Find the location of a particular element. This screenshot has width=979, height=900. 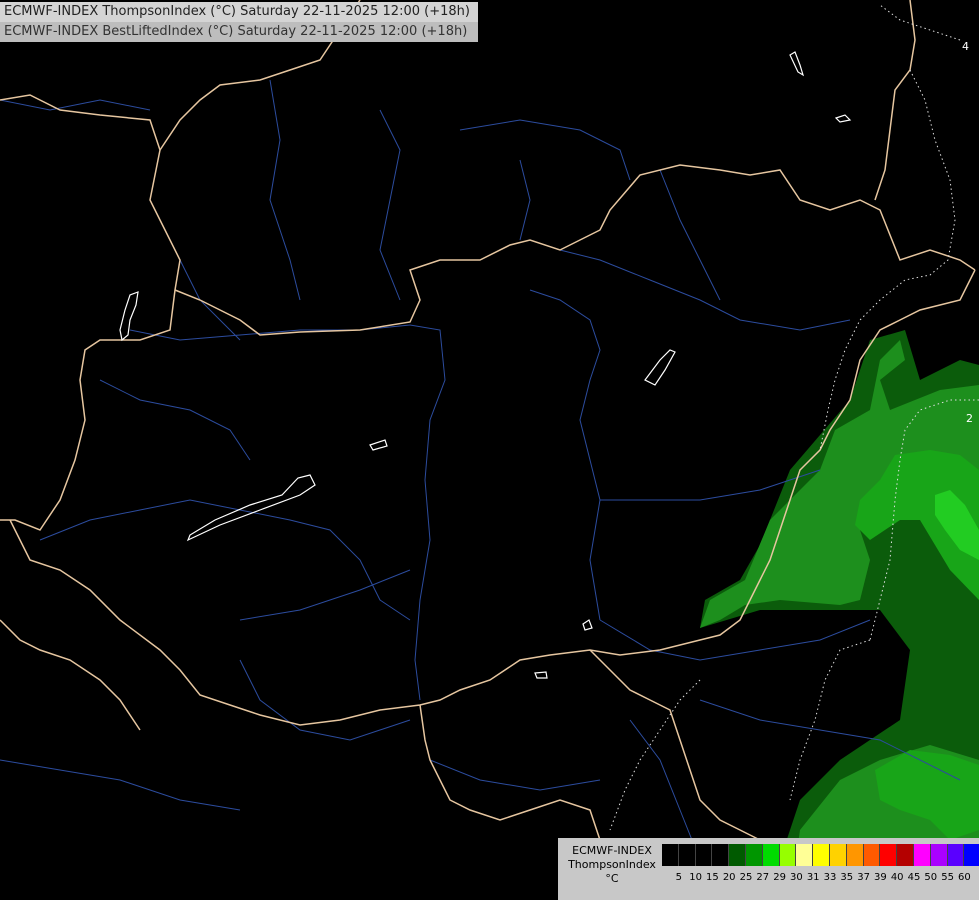

legend-tick: 45 is located at coordinates (914, 877).